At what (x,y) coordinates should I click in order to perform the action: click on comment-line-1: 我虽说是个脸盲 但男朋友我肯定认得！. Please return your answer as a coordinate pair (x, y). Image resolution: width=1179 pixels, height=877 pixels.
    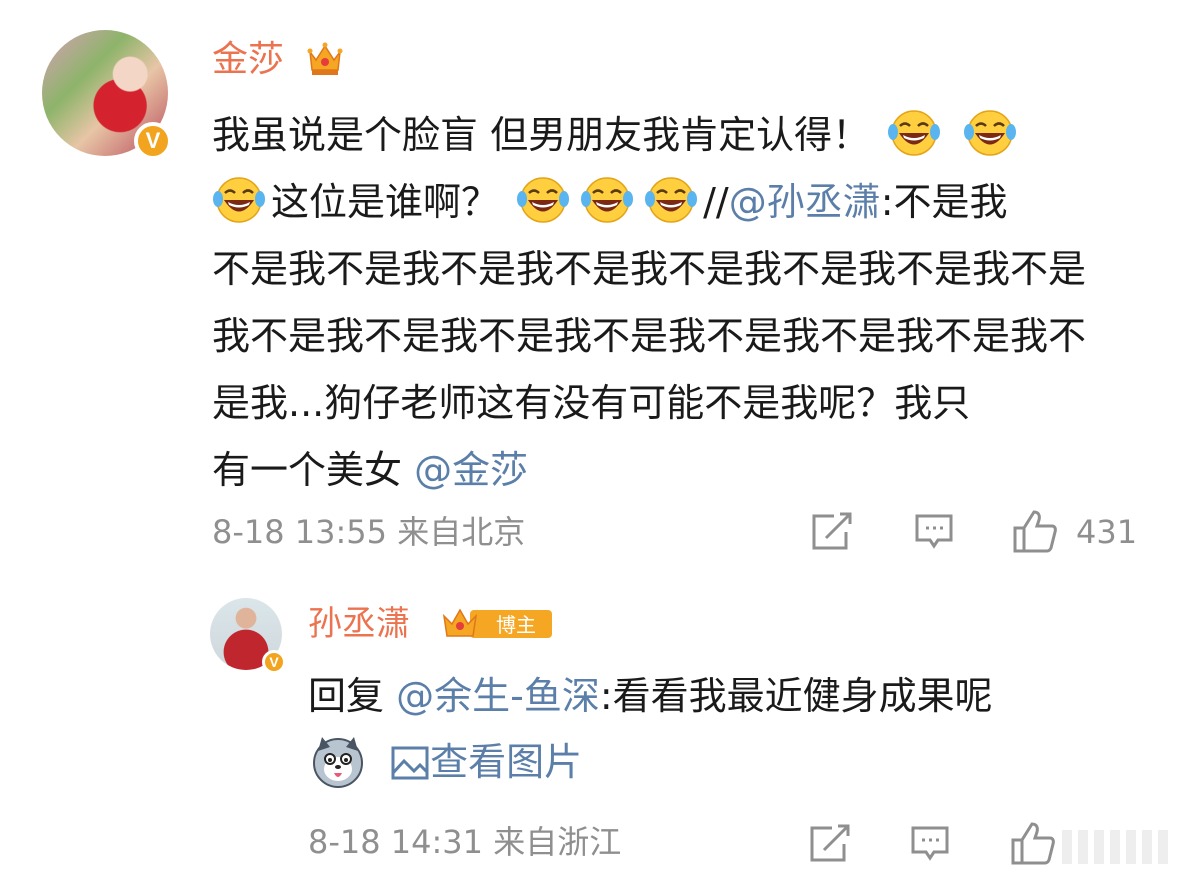
    Looking at the image, I should click on (662, 135).